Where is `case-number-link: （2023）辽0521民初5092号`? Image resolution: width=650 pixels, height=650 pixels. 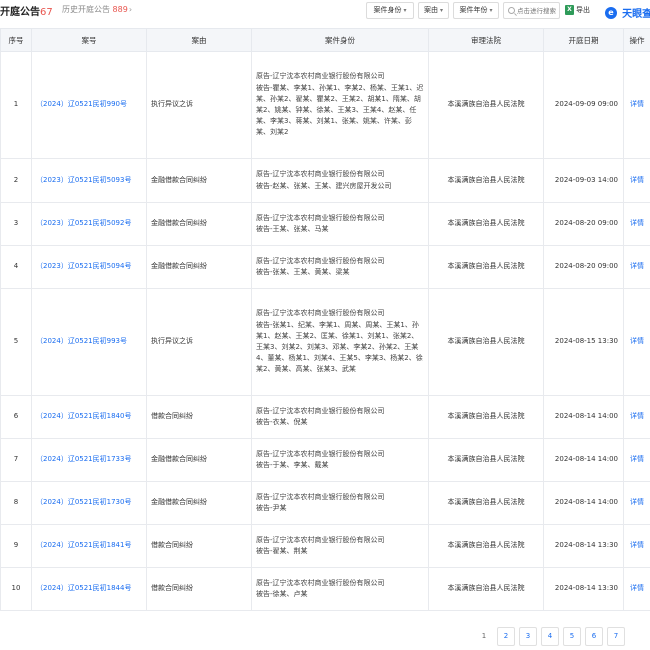
case-number-link: （2023）辽0521民初5092号 is located at coordinates (89, 224).